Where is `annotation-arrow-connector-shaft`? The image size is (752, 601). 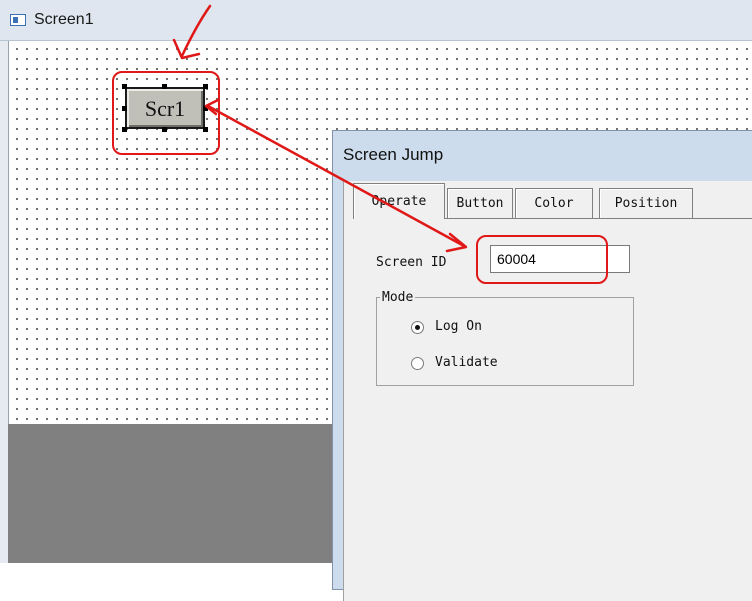
annotation-arrow-connector-shaft is located at coordinates (336, 176).